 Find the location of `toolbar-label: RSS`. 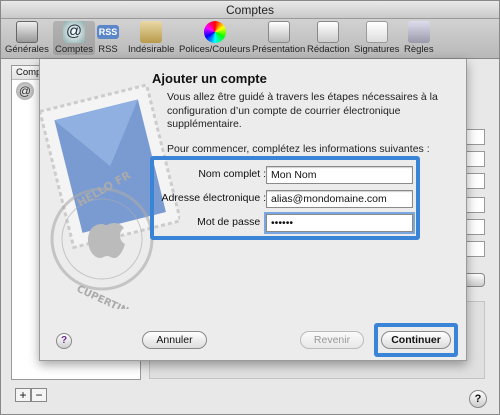

toolbar-label: RSS is located at coordinates (108, 49).